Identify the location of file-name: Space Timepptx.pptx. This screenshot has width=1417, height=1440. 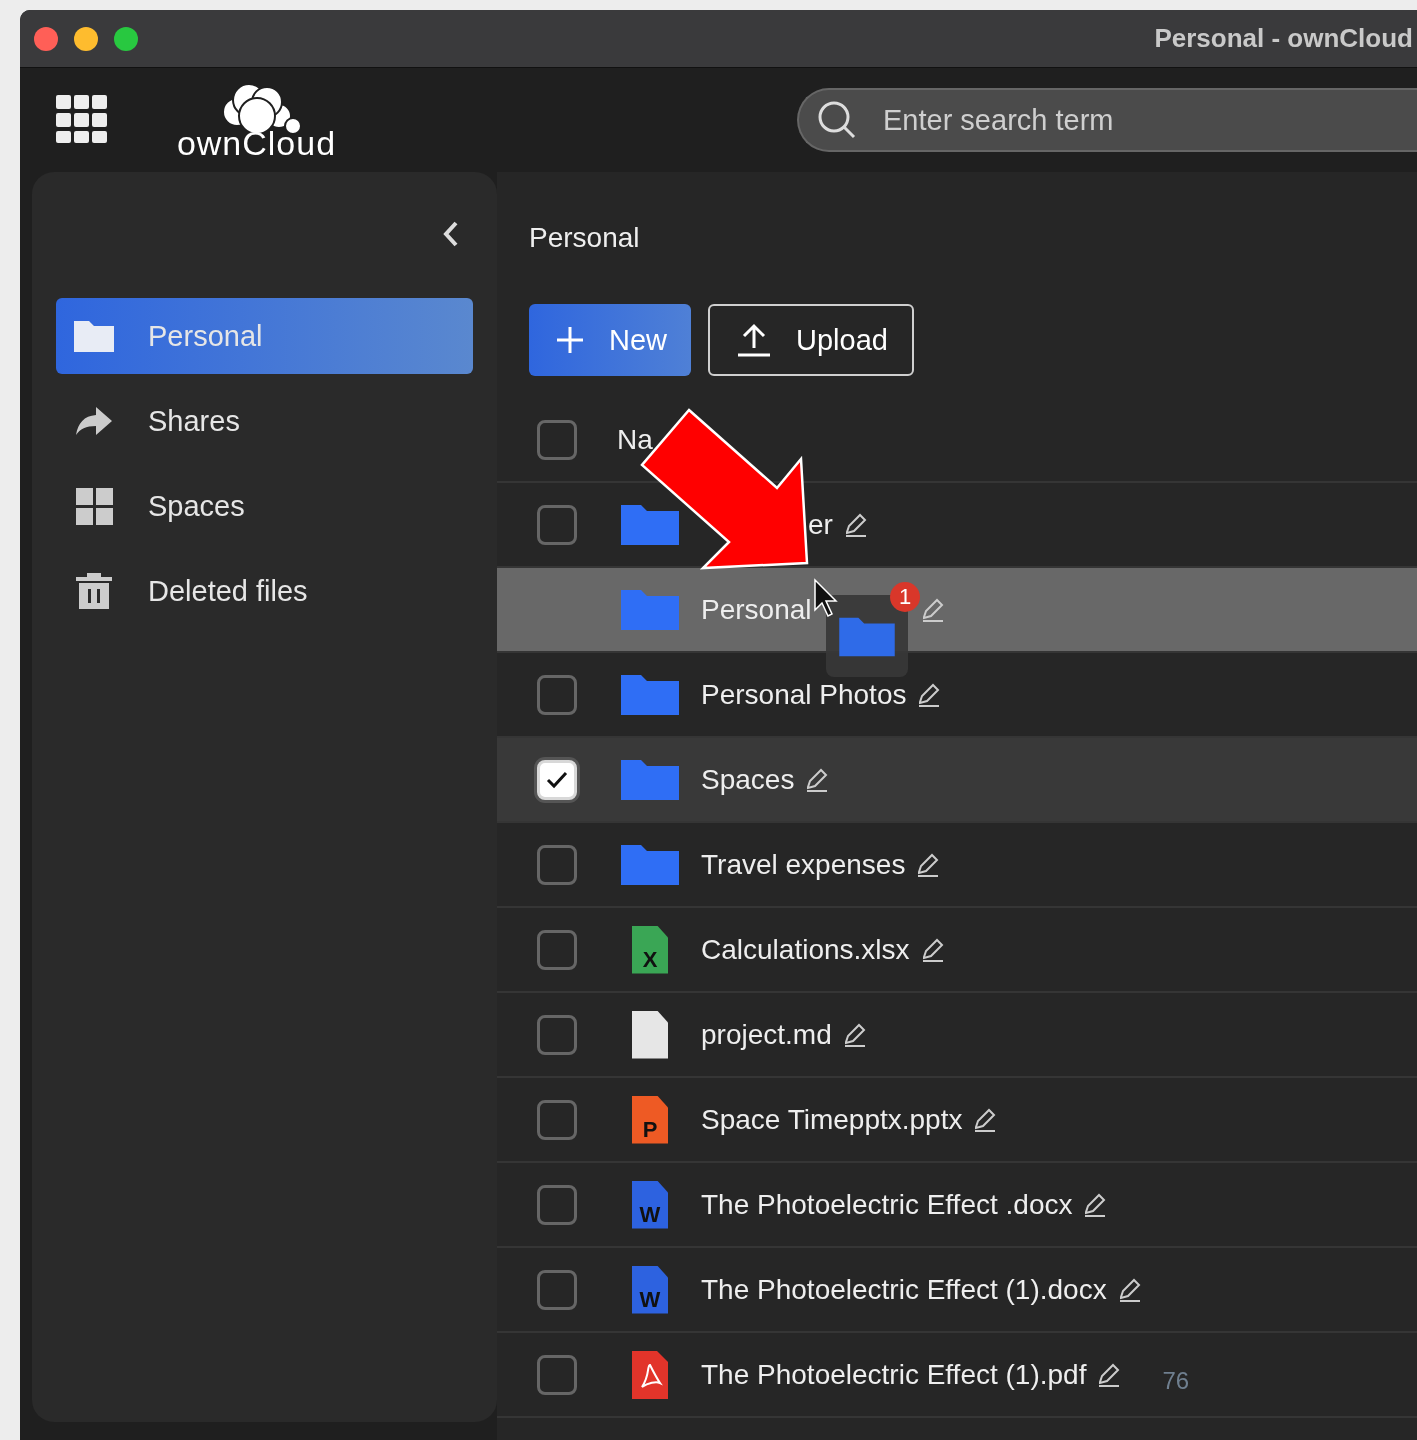
(832, 1119).